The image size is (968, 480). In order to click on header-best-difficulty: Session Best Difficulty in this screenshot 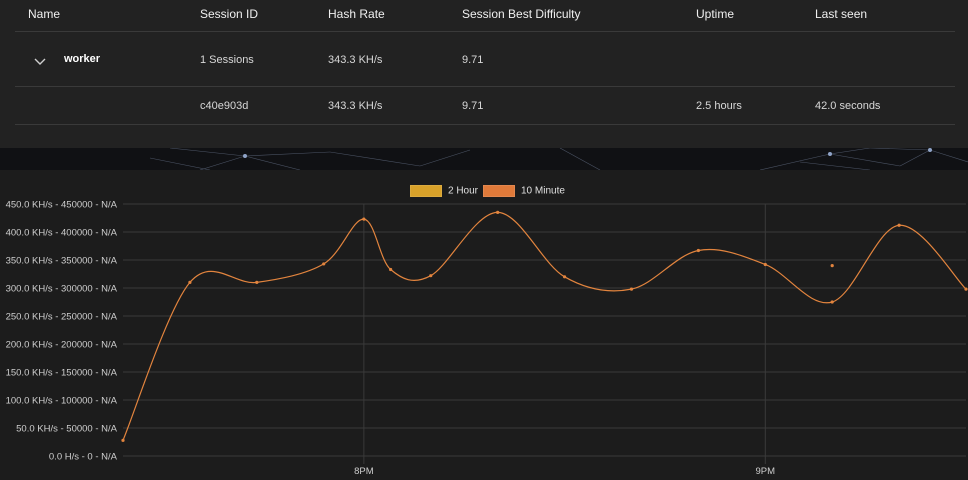, I will do `click(521, 14)`.